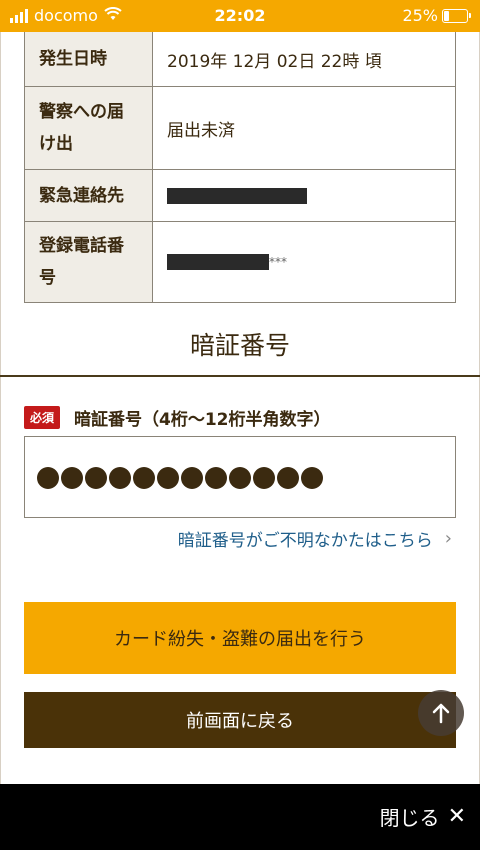 The height and width of the screenshot is (850, 480). Describe the element at coordinates (240, 720) in the screenshot. I see `back-button: 前画面に戻る` at that location.